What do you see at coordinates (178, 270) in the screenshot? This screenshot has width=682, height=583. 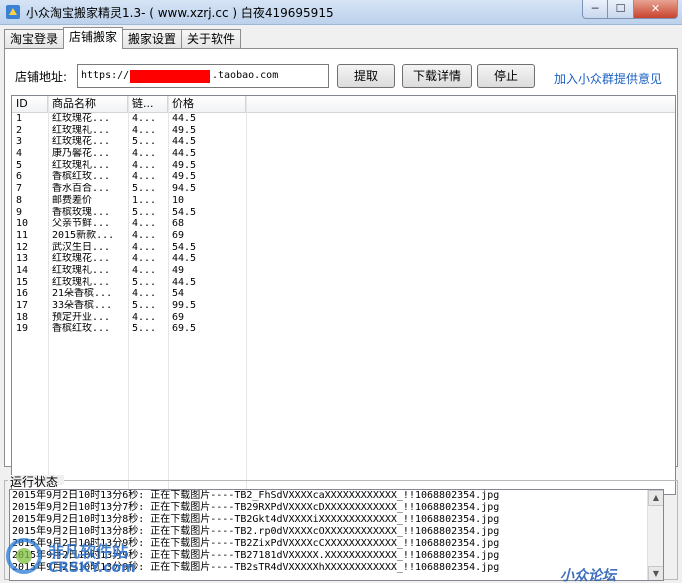 I see `cell-price: 49` at bounding box center [178, 270].